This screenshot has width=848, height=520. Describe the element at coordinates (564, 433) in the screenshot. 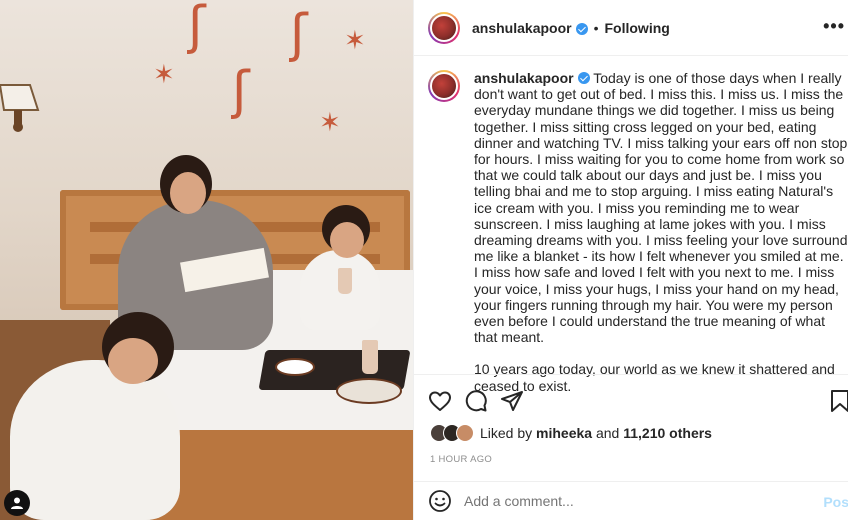

I see `liked-by-user: miheeka` at that location.